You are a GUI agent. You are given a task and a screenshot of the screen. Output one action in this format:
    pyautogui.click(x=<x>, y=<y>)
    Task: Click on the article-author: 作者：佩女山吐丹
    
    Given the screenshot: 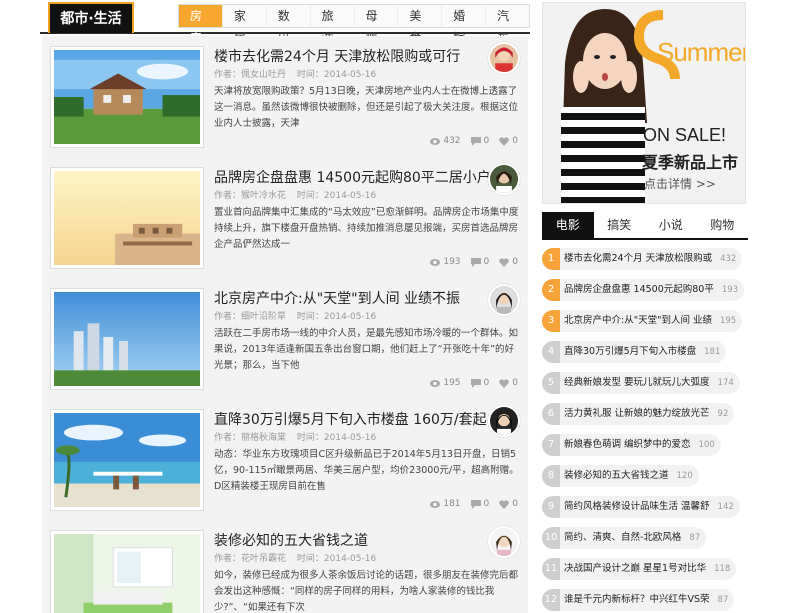 What is the action you would take?
    pyautogui.click(x=250, y=75)
    